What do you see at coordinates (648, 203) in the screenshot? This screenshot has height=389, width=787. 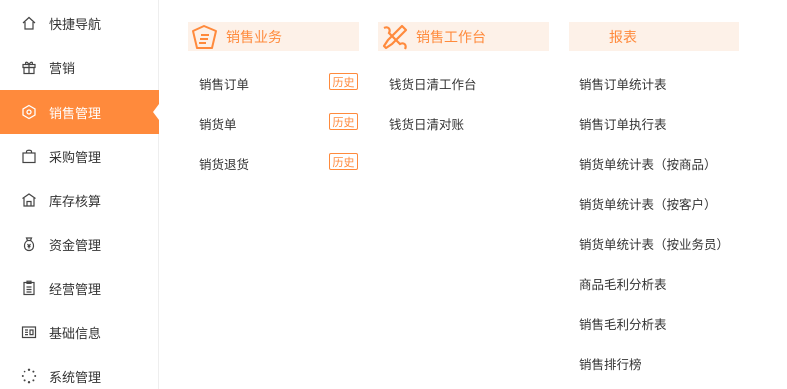 I see `report-link: 销货单统计表（按客户）` at bounding box center [648, 203].